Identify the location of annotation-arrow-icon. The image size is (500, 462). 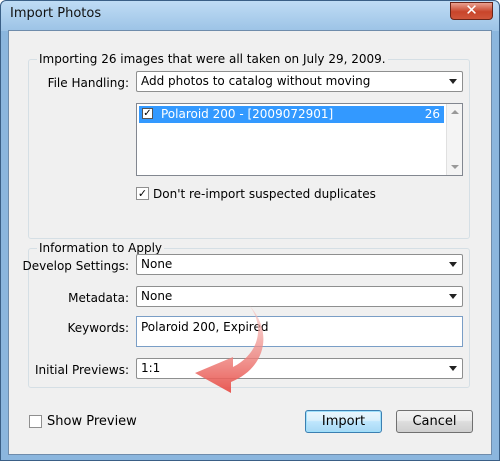
(229, 349).